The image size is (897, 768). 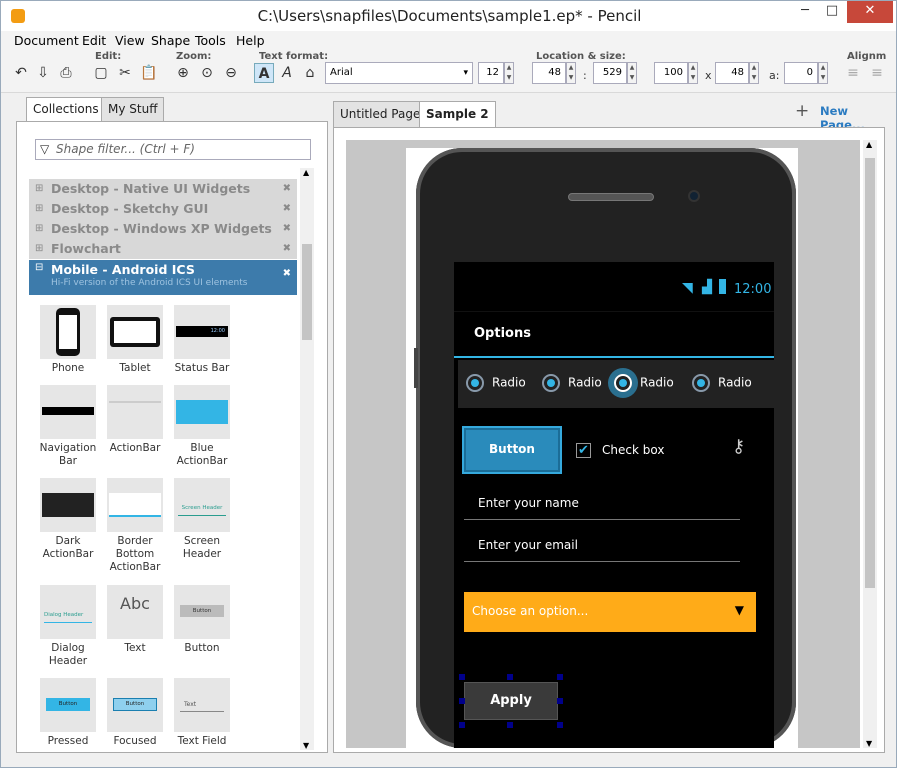 What do you see at coordinates (644, 383) in the screenshot?
I see `radio-3-selected: Radio` at bounding box center [644, 383].